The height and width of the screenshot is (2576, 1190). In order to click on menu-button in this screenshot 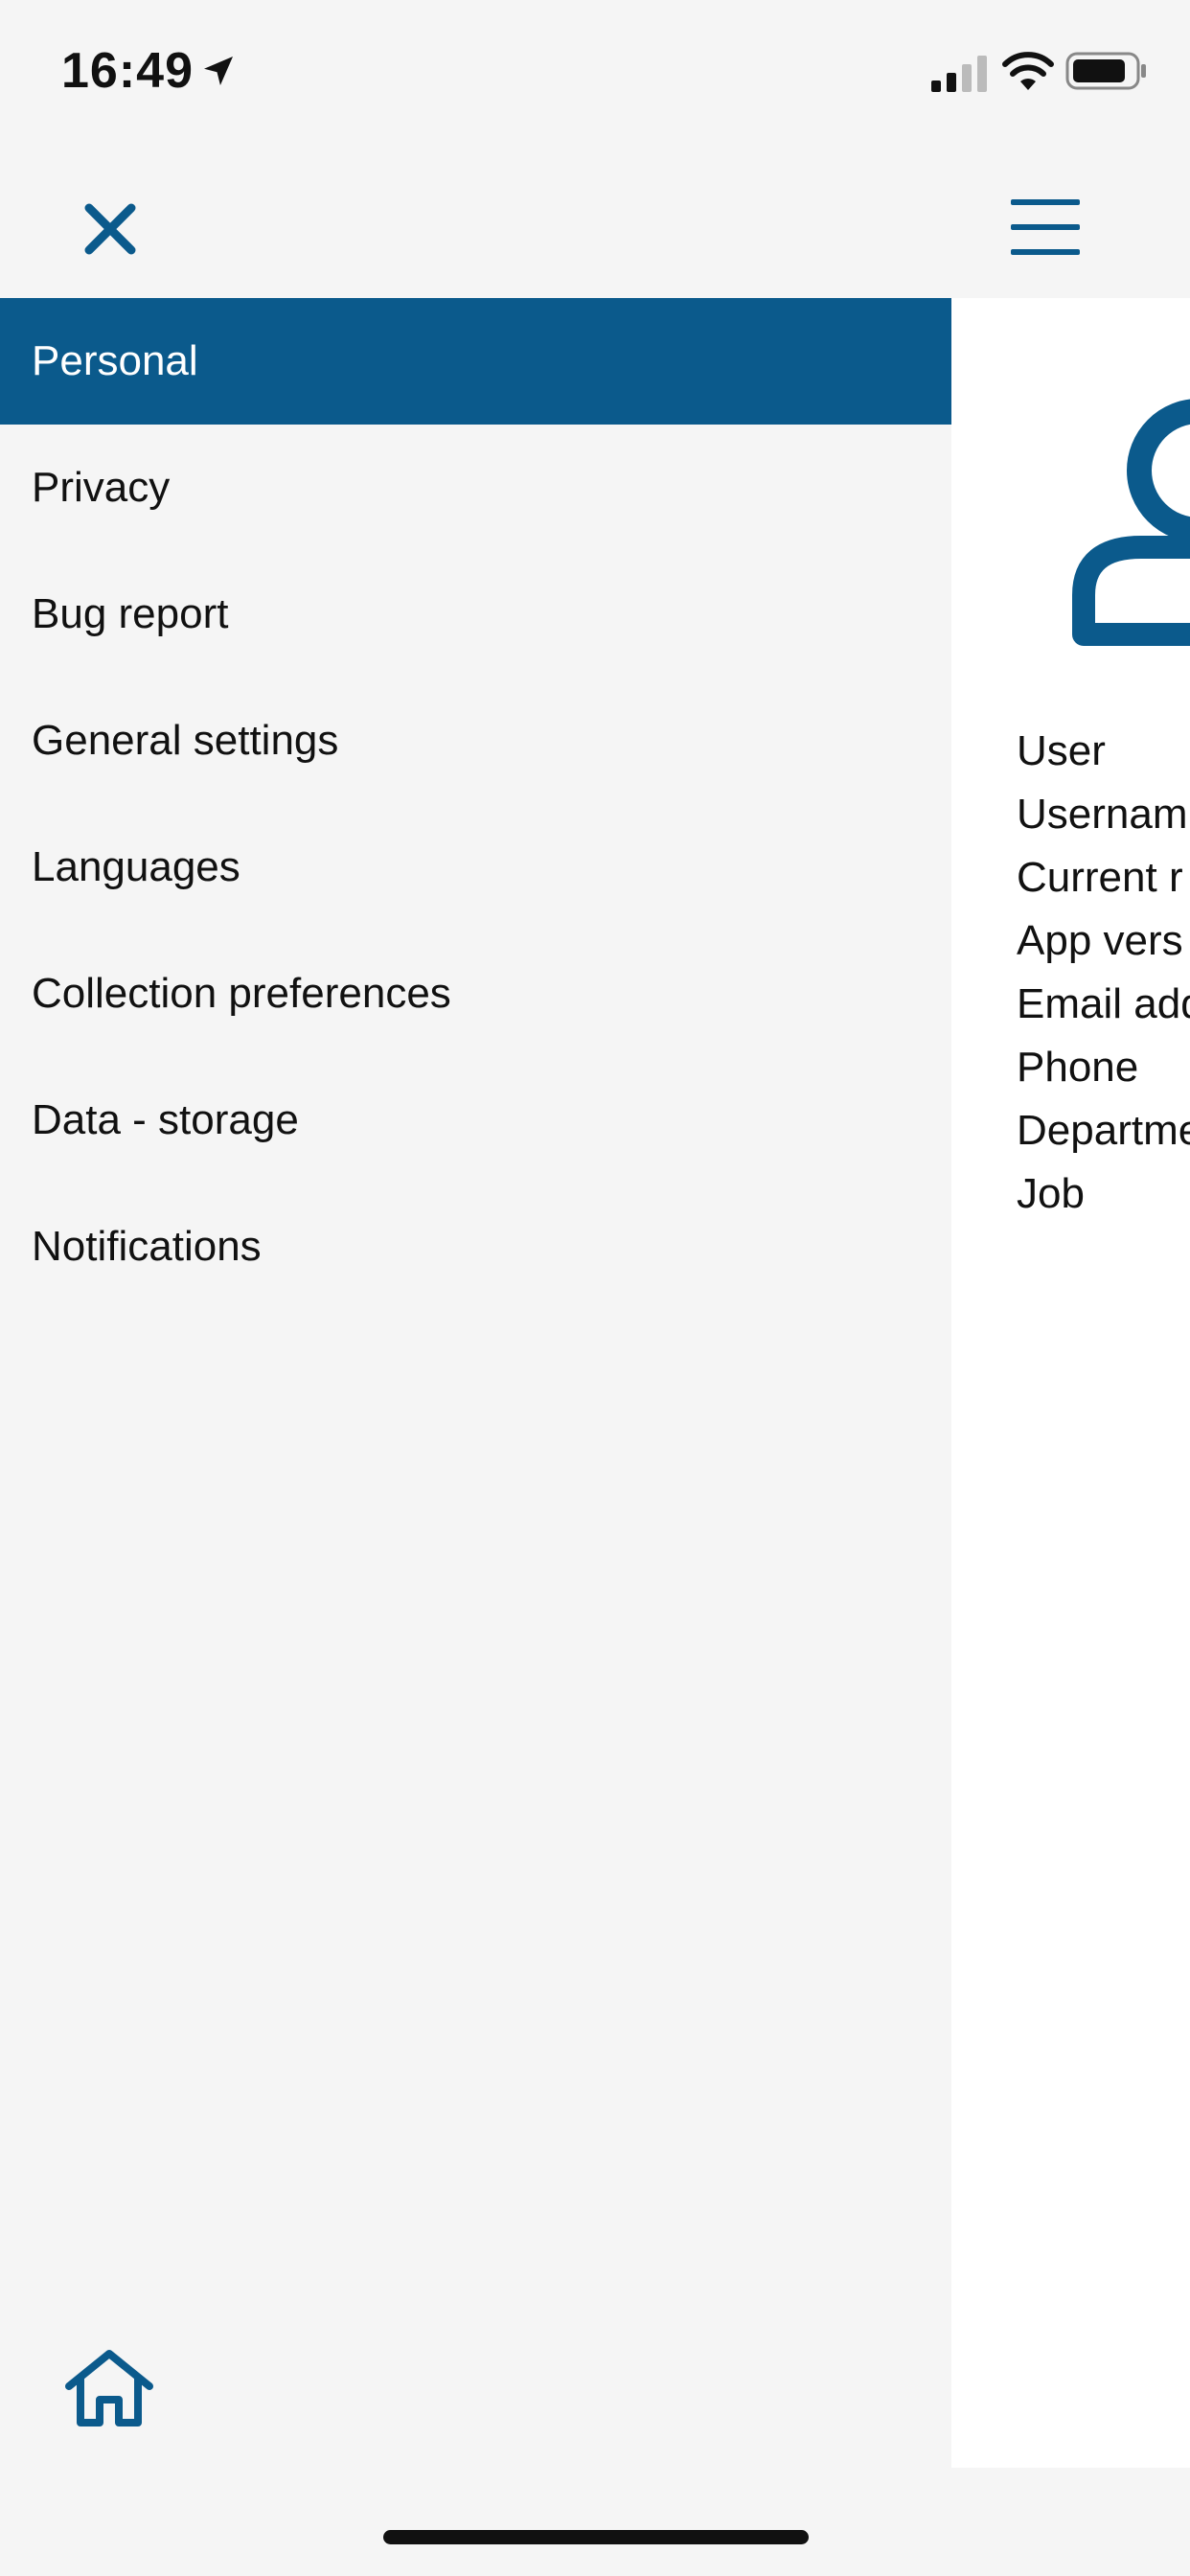, I will do `click(1045, 227)`.